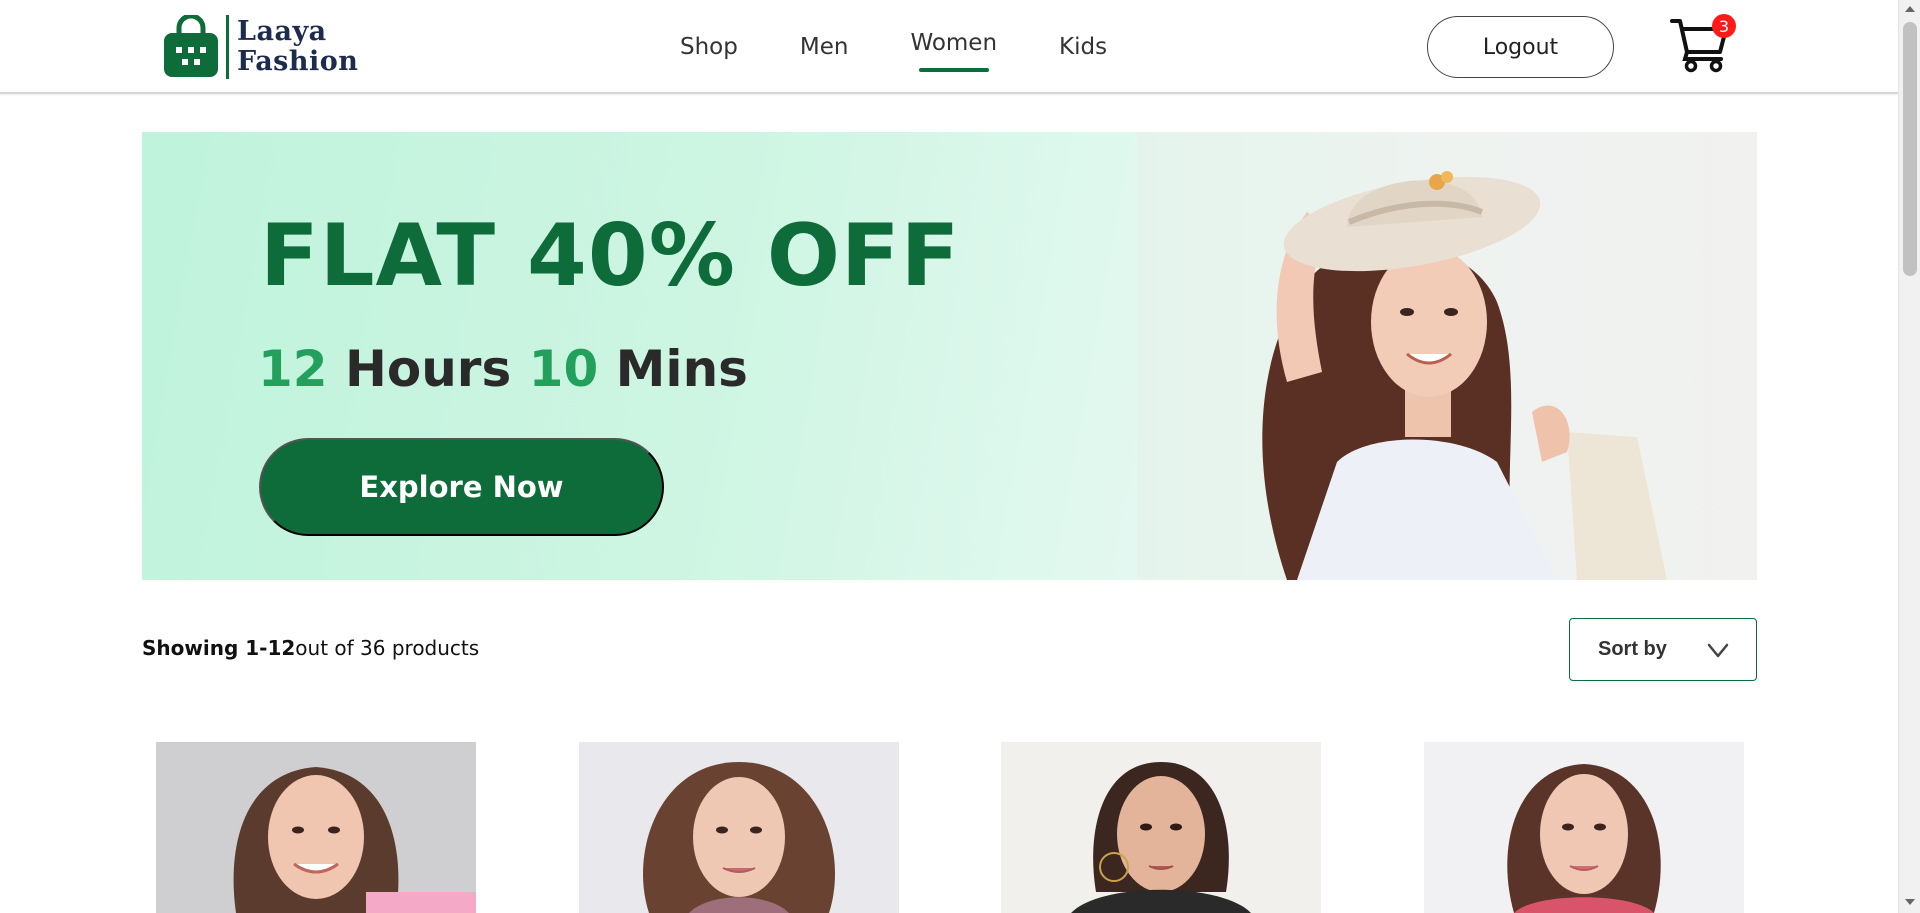 This screenshot has height=913, width=1920. What do you see at coordinates (1909, 456) in the screenshot?
I see `page-scrollbar` at bounding box center [1909, 456].